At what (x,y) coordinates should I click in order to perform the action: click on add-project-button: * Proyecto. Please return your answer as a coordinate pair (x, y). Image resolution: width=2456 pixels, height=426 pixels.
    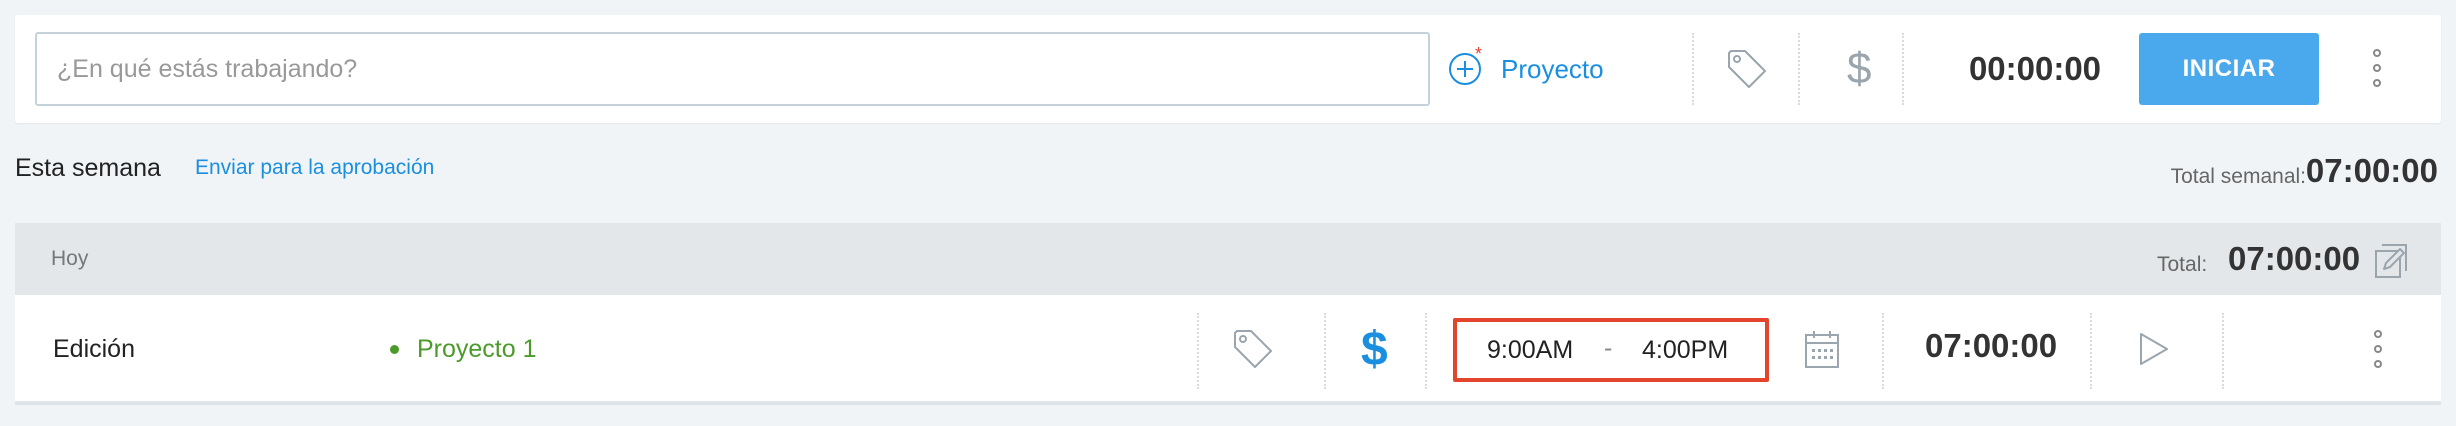
    Looking at the image, I should click on (1525, 69).